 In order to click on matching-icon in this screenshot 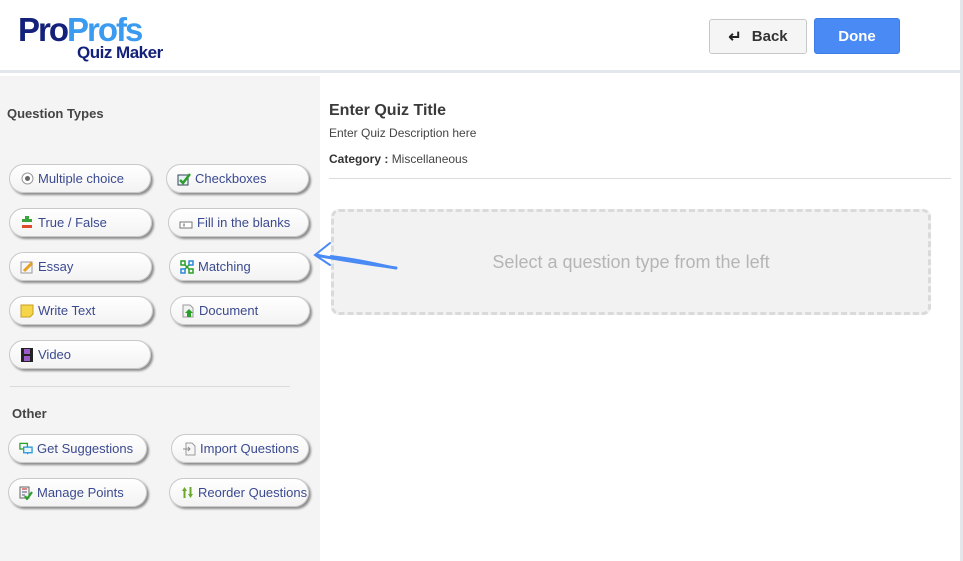, I will do `click(187, 266)`.